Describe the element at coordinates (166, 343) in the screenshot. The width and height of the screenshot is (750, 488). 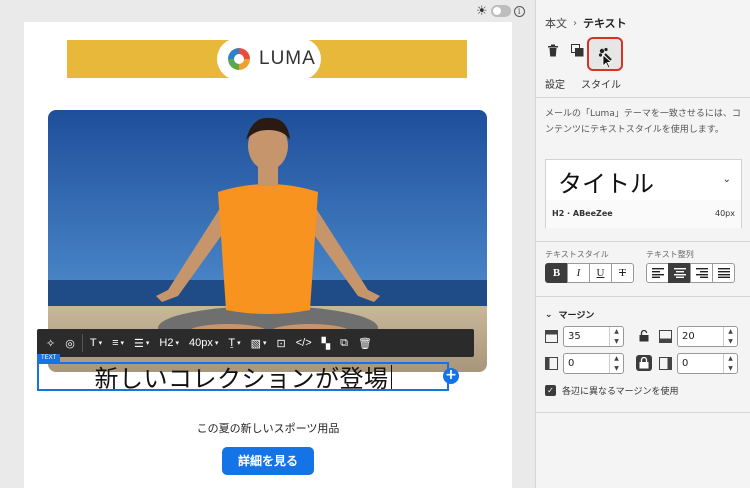
I see `heading-level-value: H2` at that location.